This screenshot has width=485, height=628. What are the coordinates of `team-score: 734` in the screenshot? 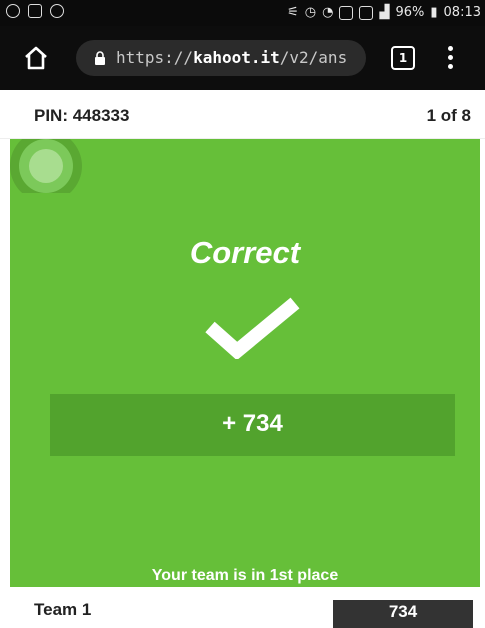 It's located at (403, 614).